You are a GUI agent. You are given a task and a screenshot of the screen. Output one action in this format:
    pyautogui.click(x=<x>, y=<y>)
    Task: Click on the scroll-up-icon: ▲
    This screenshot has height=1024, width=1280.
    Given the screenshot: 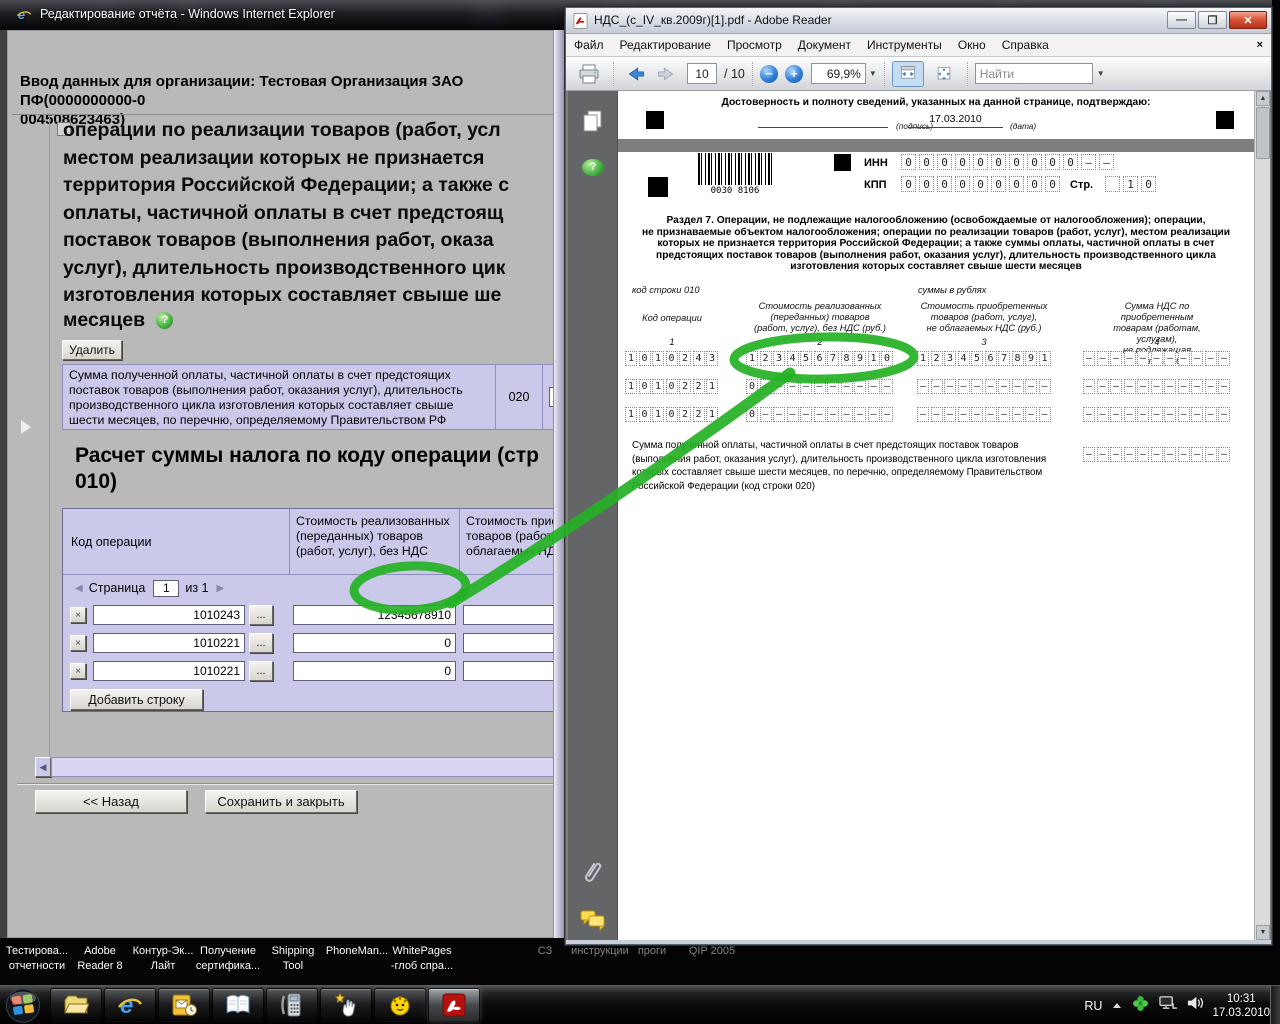 What is the action you would take?
    pyautogui.click(x=1263, y=98)
    